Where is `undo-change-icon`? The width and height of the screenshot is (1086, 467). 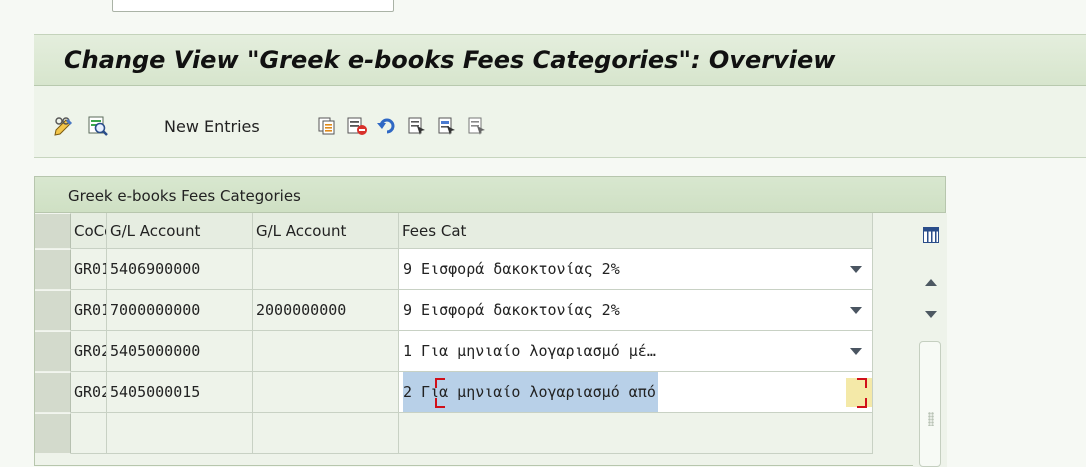
undo-change-icon is located at coordinates (387, 126).